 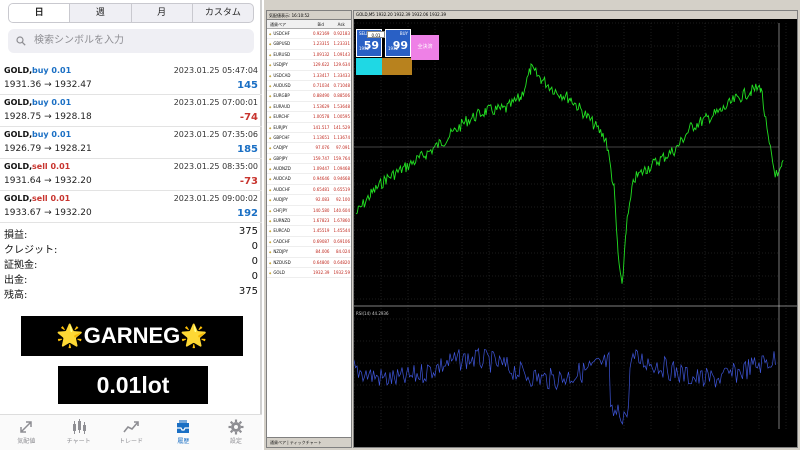 What do you see at coordinates (78, 441) in the screenshot?
I see `nav-label: チャート` at bounding box center [78, 441].